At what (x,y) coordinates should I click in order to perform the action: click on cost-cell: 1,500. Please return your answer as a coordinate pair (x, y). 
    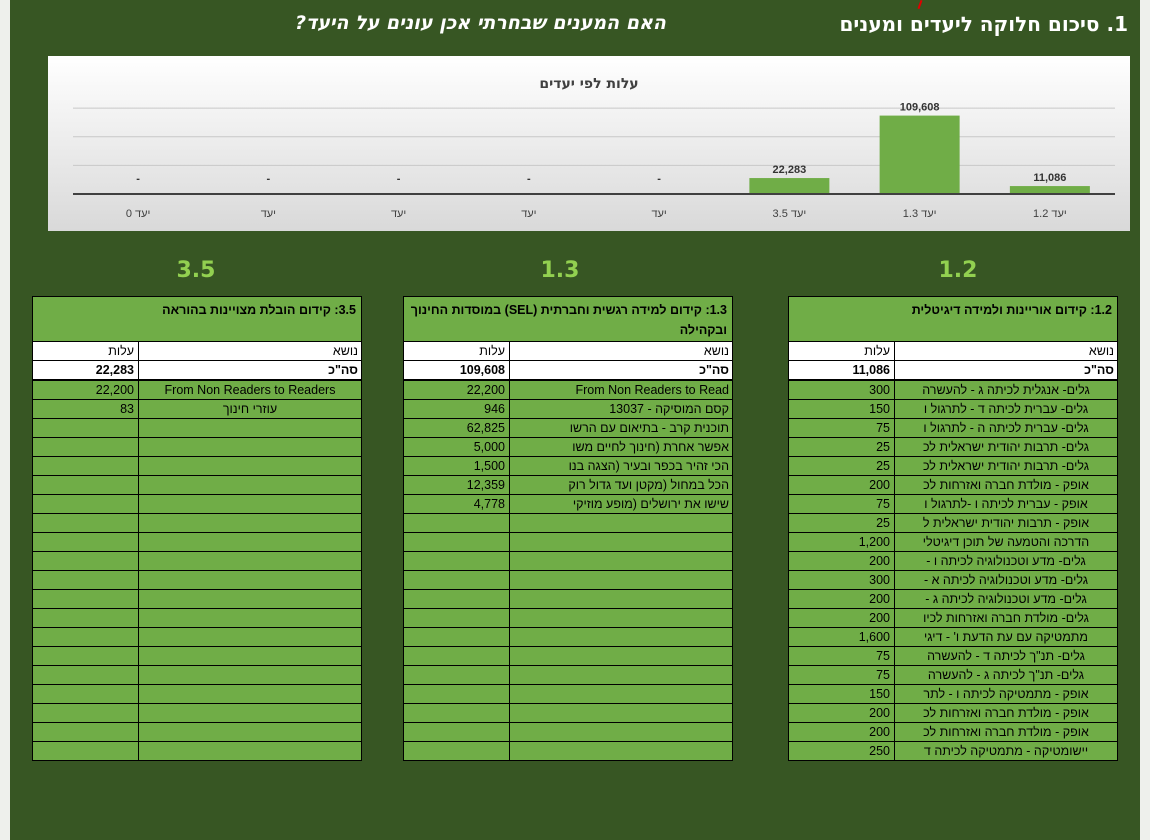
    Looking at the image, I should click on (456, 466).